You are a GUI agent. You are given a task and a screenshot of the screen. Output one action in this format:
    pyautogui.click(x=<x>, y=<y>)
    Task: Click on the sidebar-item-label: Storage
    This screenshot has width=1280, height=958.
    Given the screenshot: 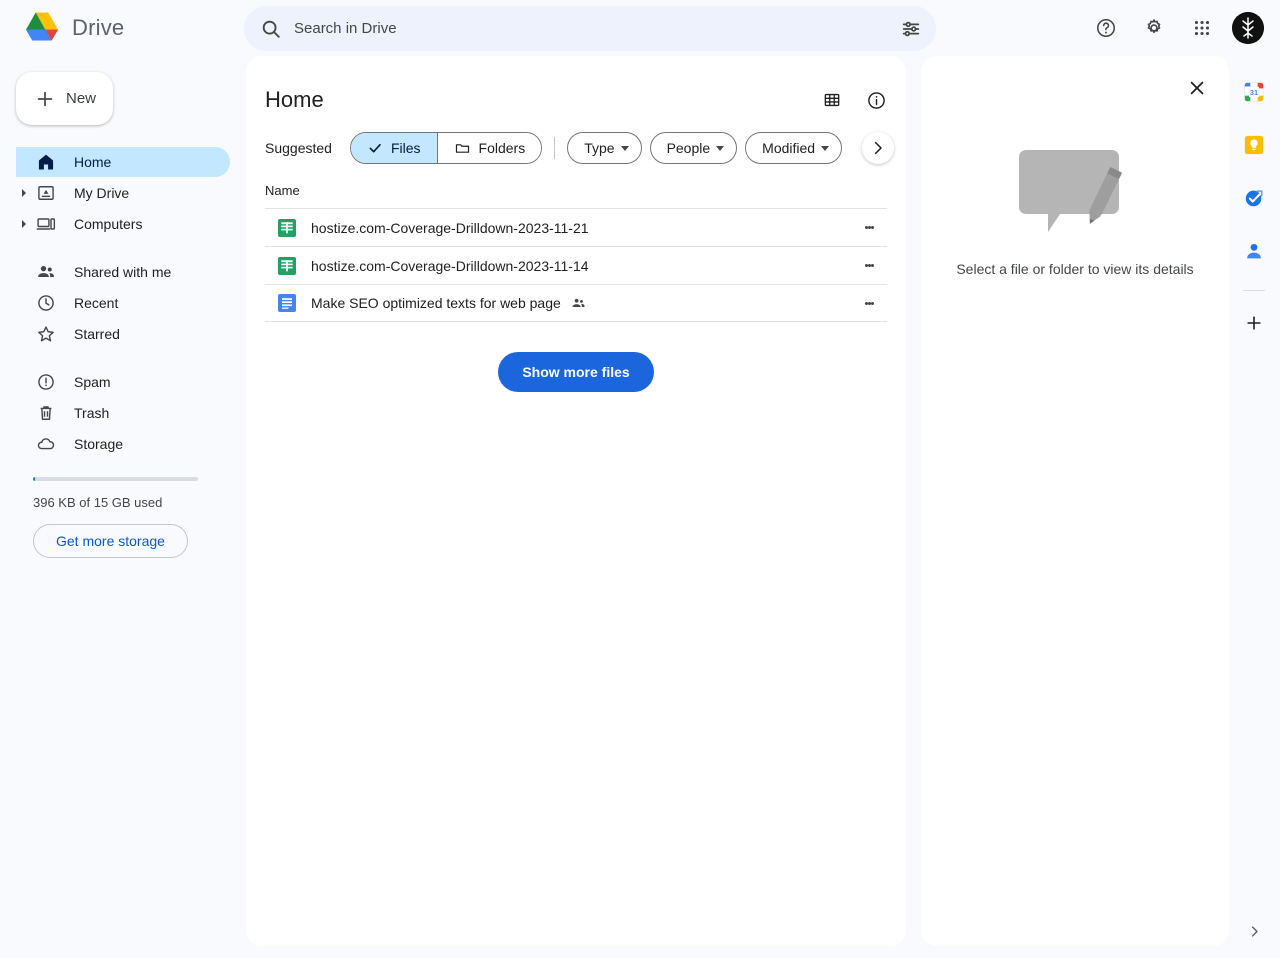 What is the action you would take?
    pyautogui.click(x=99, y=444)
    